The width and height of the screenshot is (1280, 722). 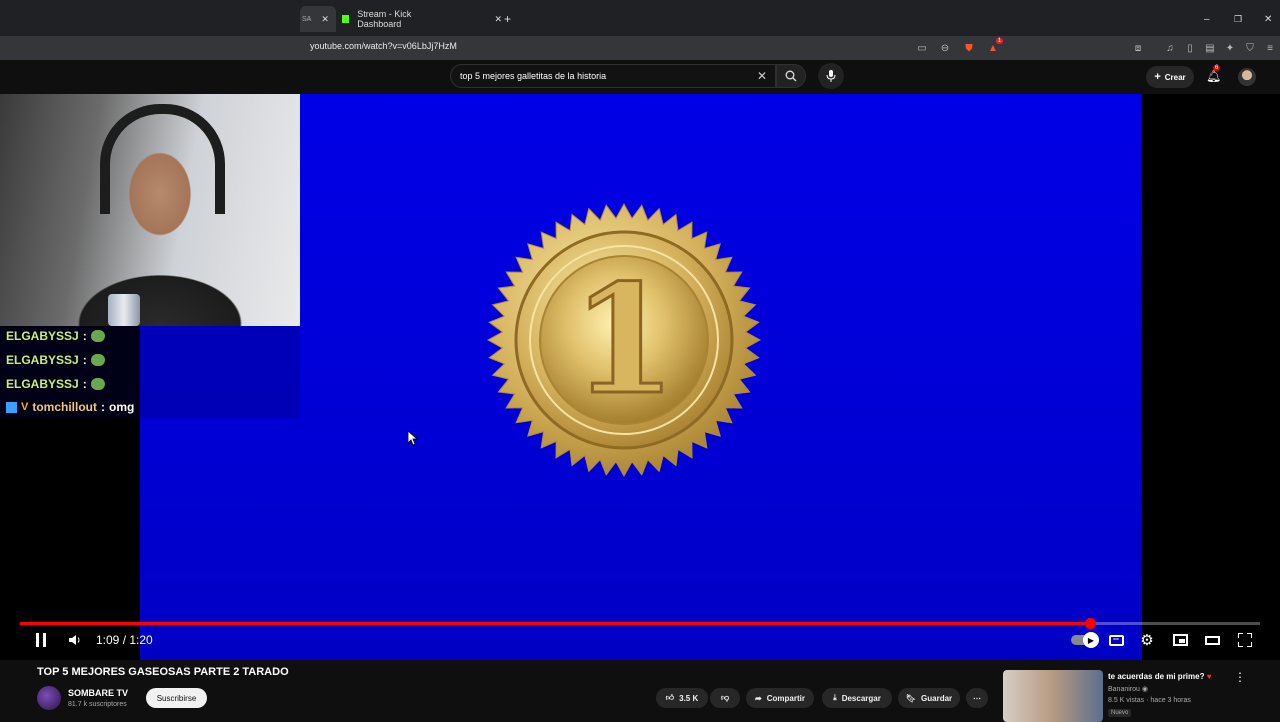 What do you see at coordinates (911, 698) in the screenshot?
I see `bookmark-icon: 🔖︎` at bounding box center [911, 698].